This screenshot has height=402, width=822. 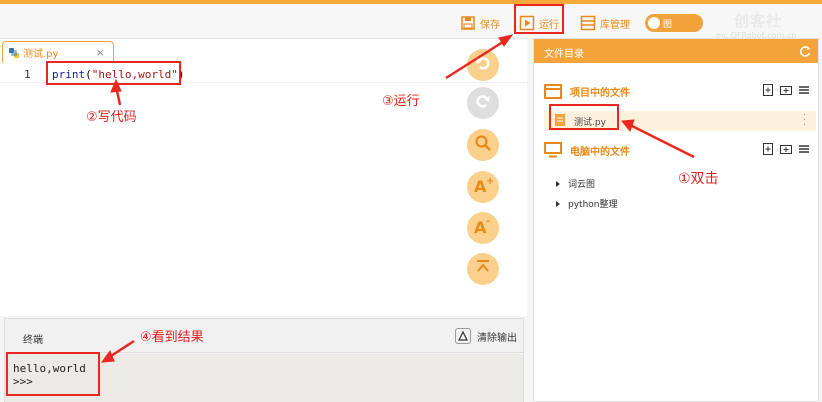 What do you see at coordinates (401, 101) in the screenshot?
I see `annotation-step3: ③运行` at bounding box center [401, 101].